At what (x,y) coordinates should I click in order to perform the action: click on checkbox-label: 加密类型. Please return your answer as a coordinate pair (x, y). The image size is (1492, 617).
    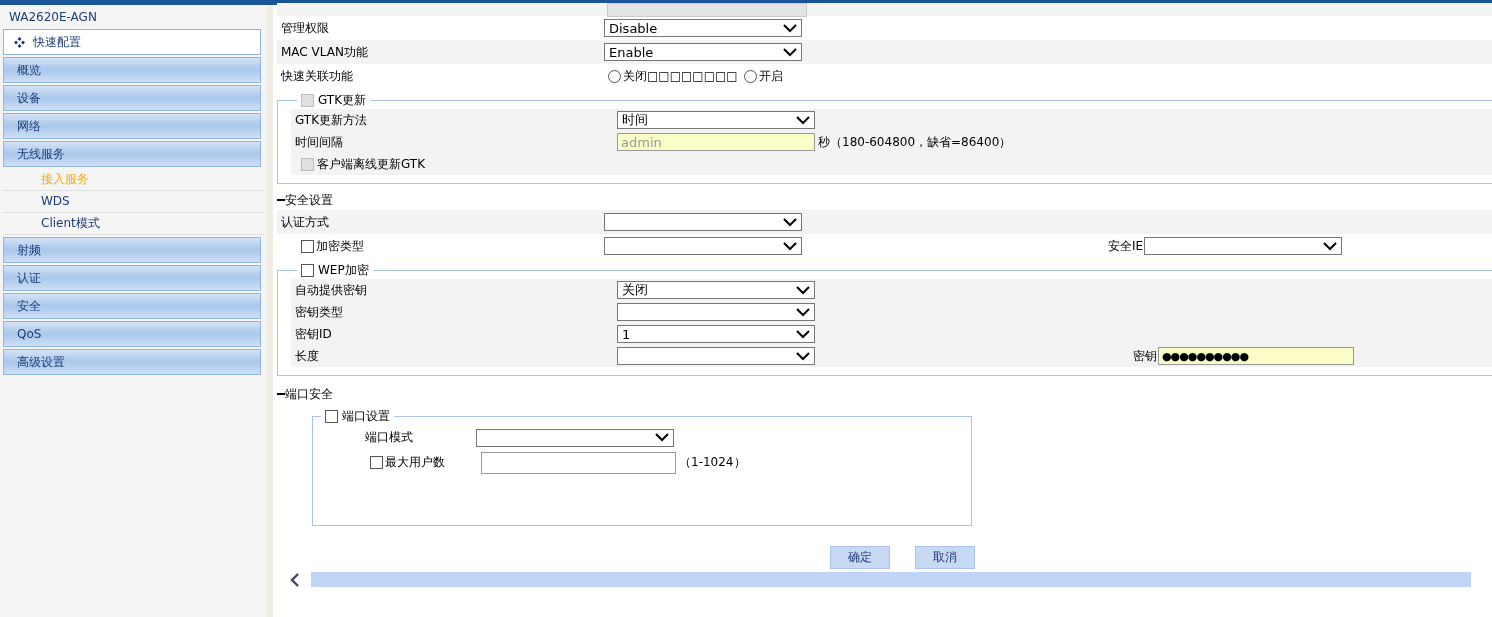
    Looking at the image, I should click on (340, 246).